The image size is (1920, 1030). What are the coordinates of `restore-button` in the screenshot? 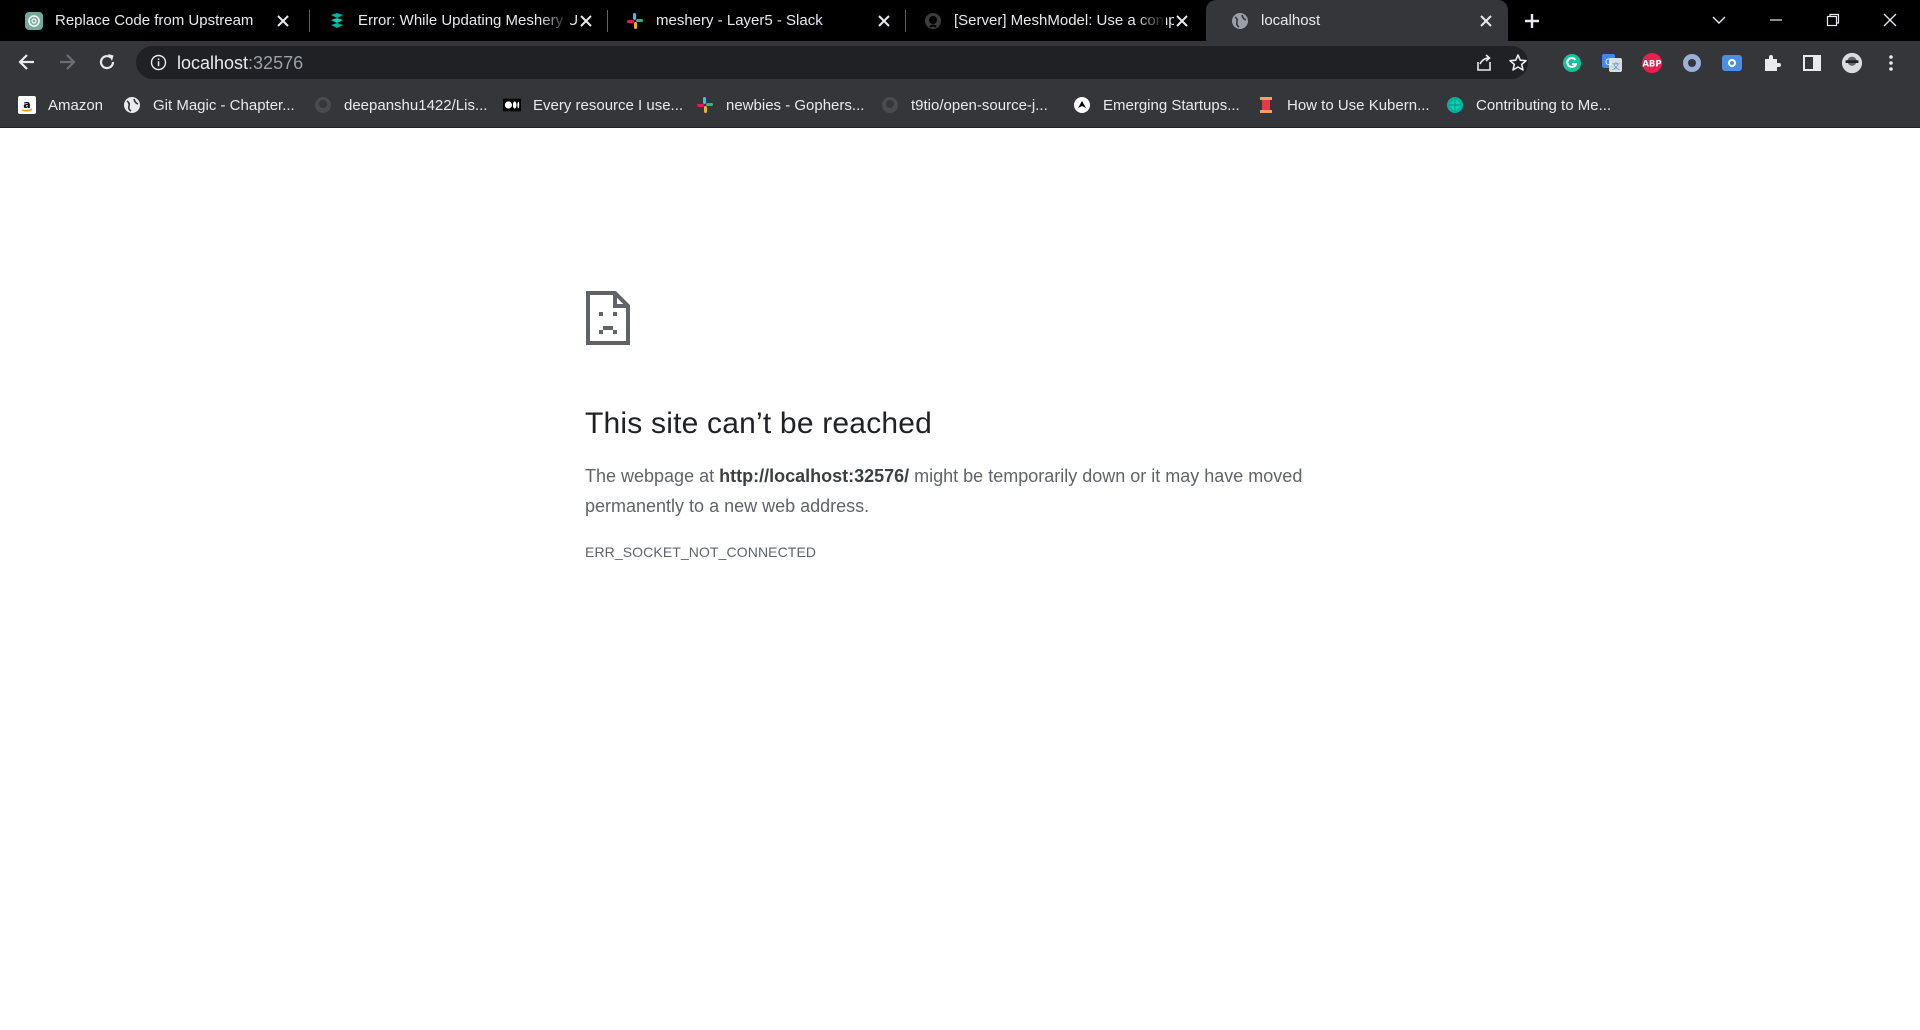 It's located at (1833, 20).